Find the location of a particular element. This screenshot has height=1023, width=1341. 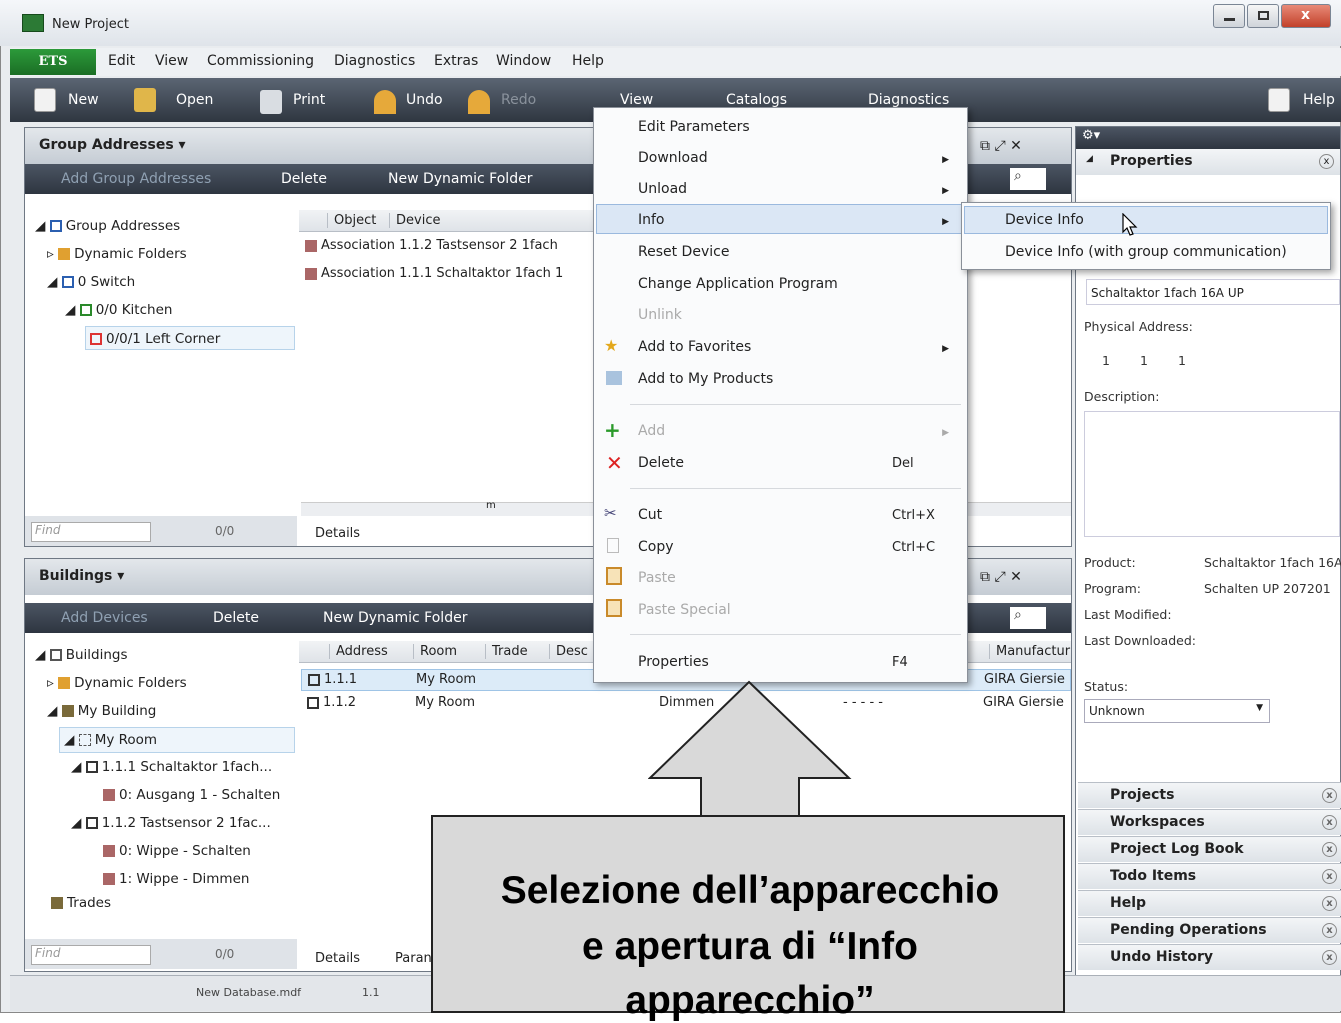

menu-item-paste: Paste is located at coordinates (657, 578).